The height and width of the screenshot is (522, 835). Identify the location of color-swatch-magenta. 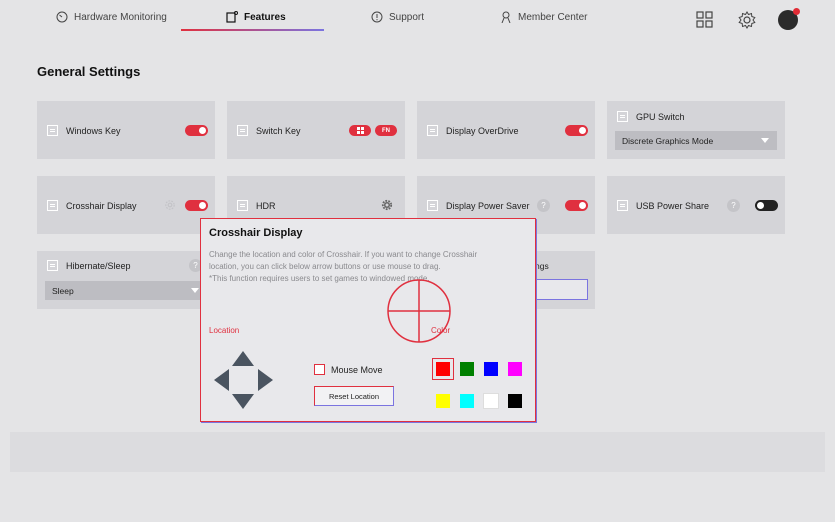
(515, 369).